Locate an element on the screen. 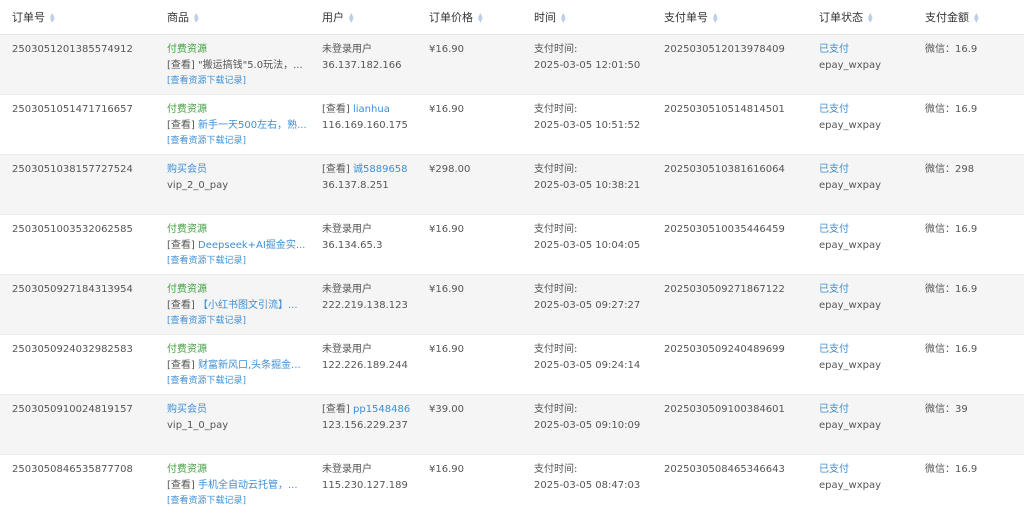 The image size is (1024, 515). user-cell: 未登录用户 222.219.138.123 is located at coordinates (363, 304).